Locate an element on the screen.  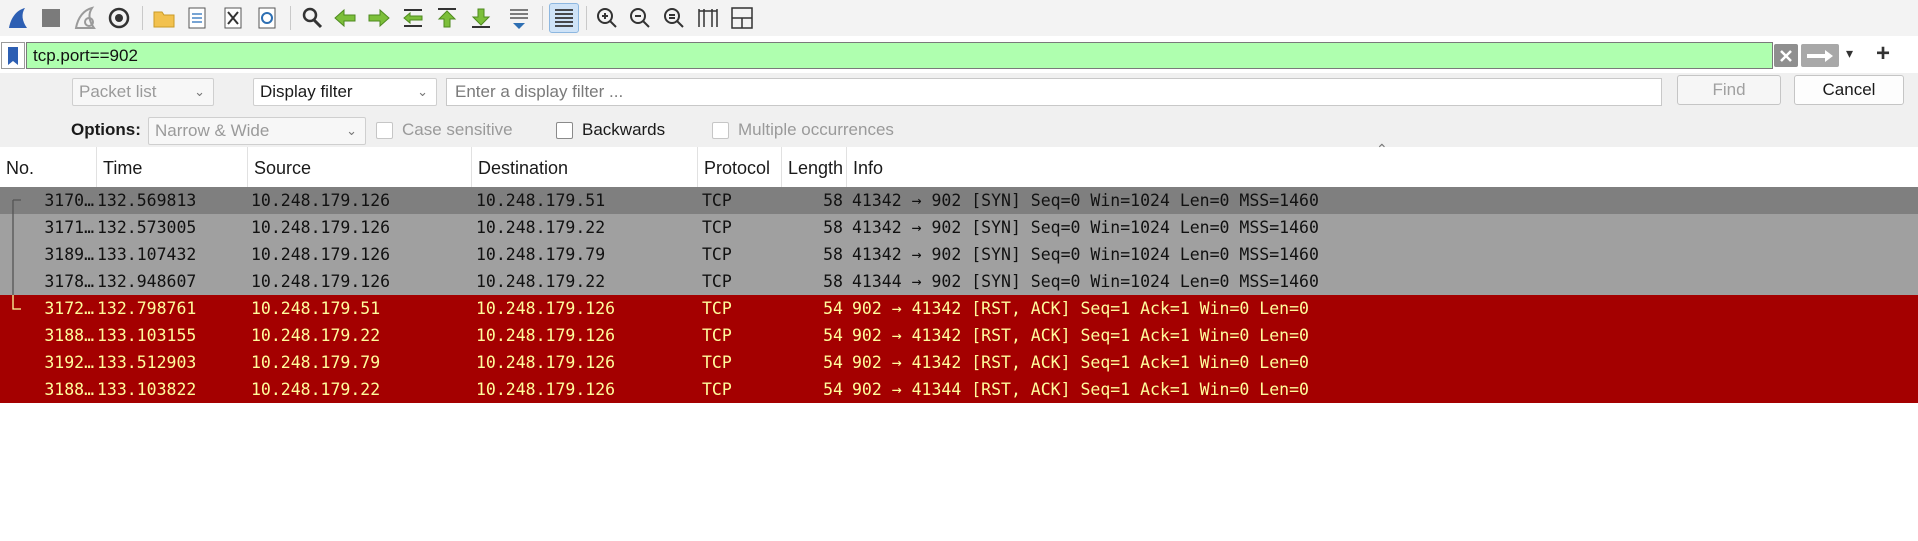
go-first-packet-icon is located at coordinates (447, 18).